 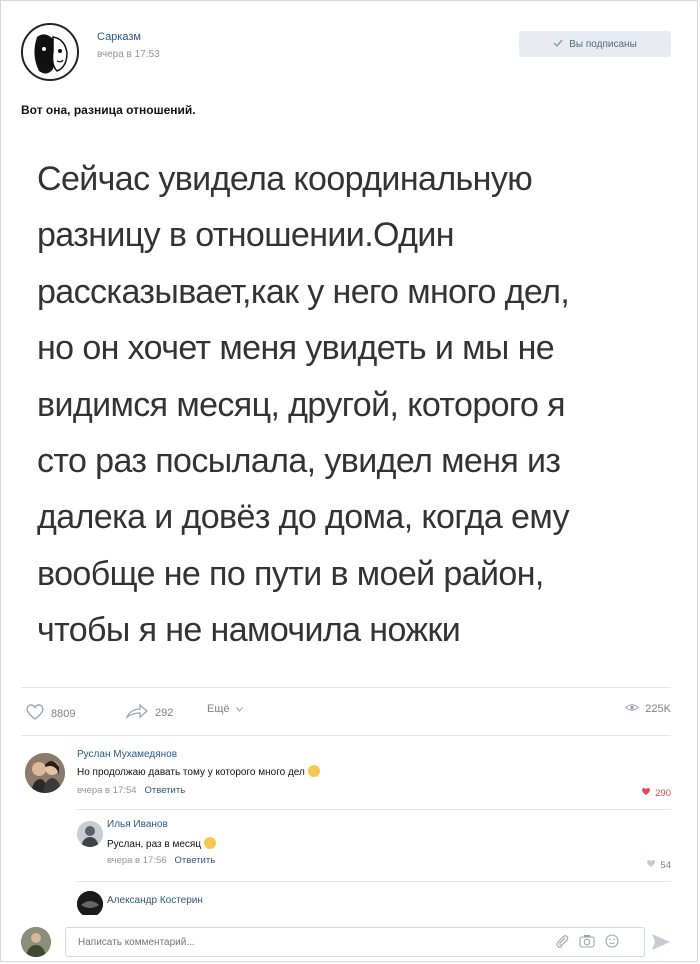 What do you see at coordinates (558, 44) in the screenshot?
I see `check-icon` at bounding box center [558, 44].